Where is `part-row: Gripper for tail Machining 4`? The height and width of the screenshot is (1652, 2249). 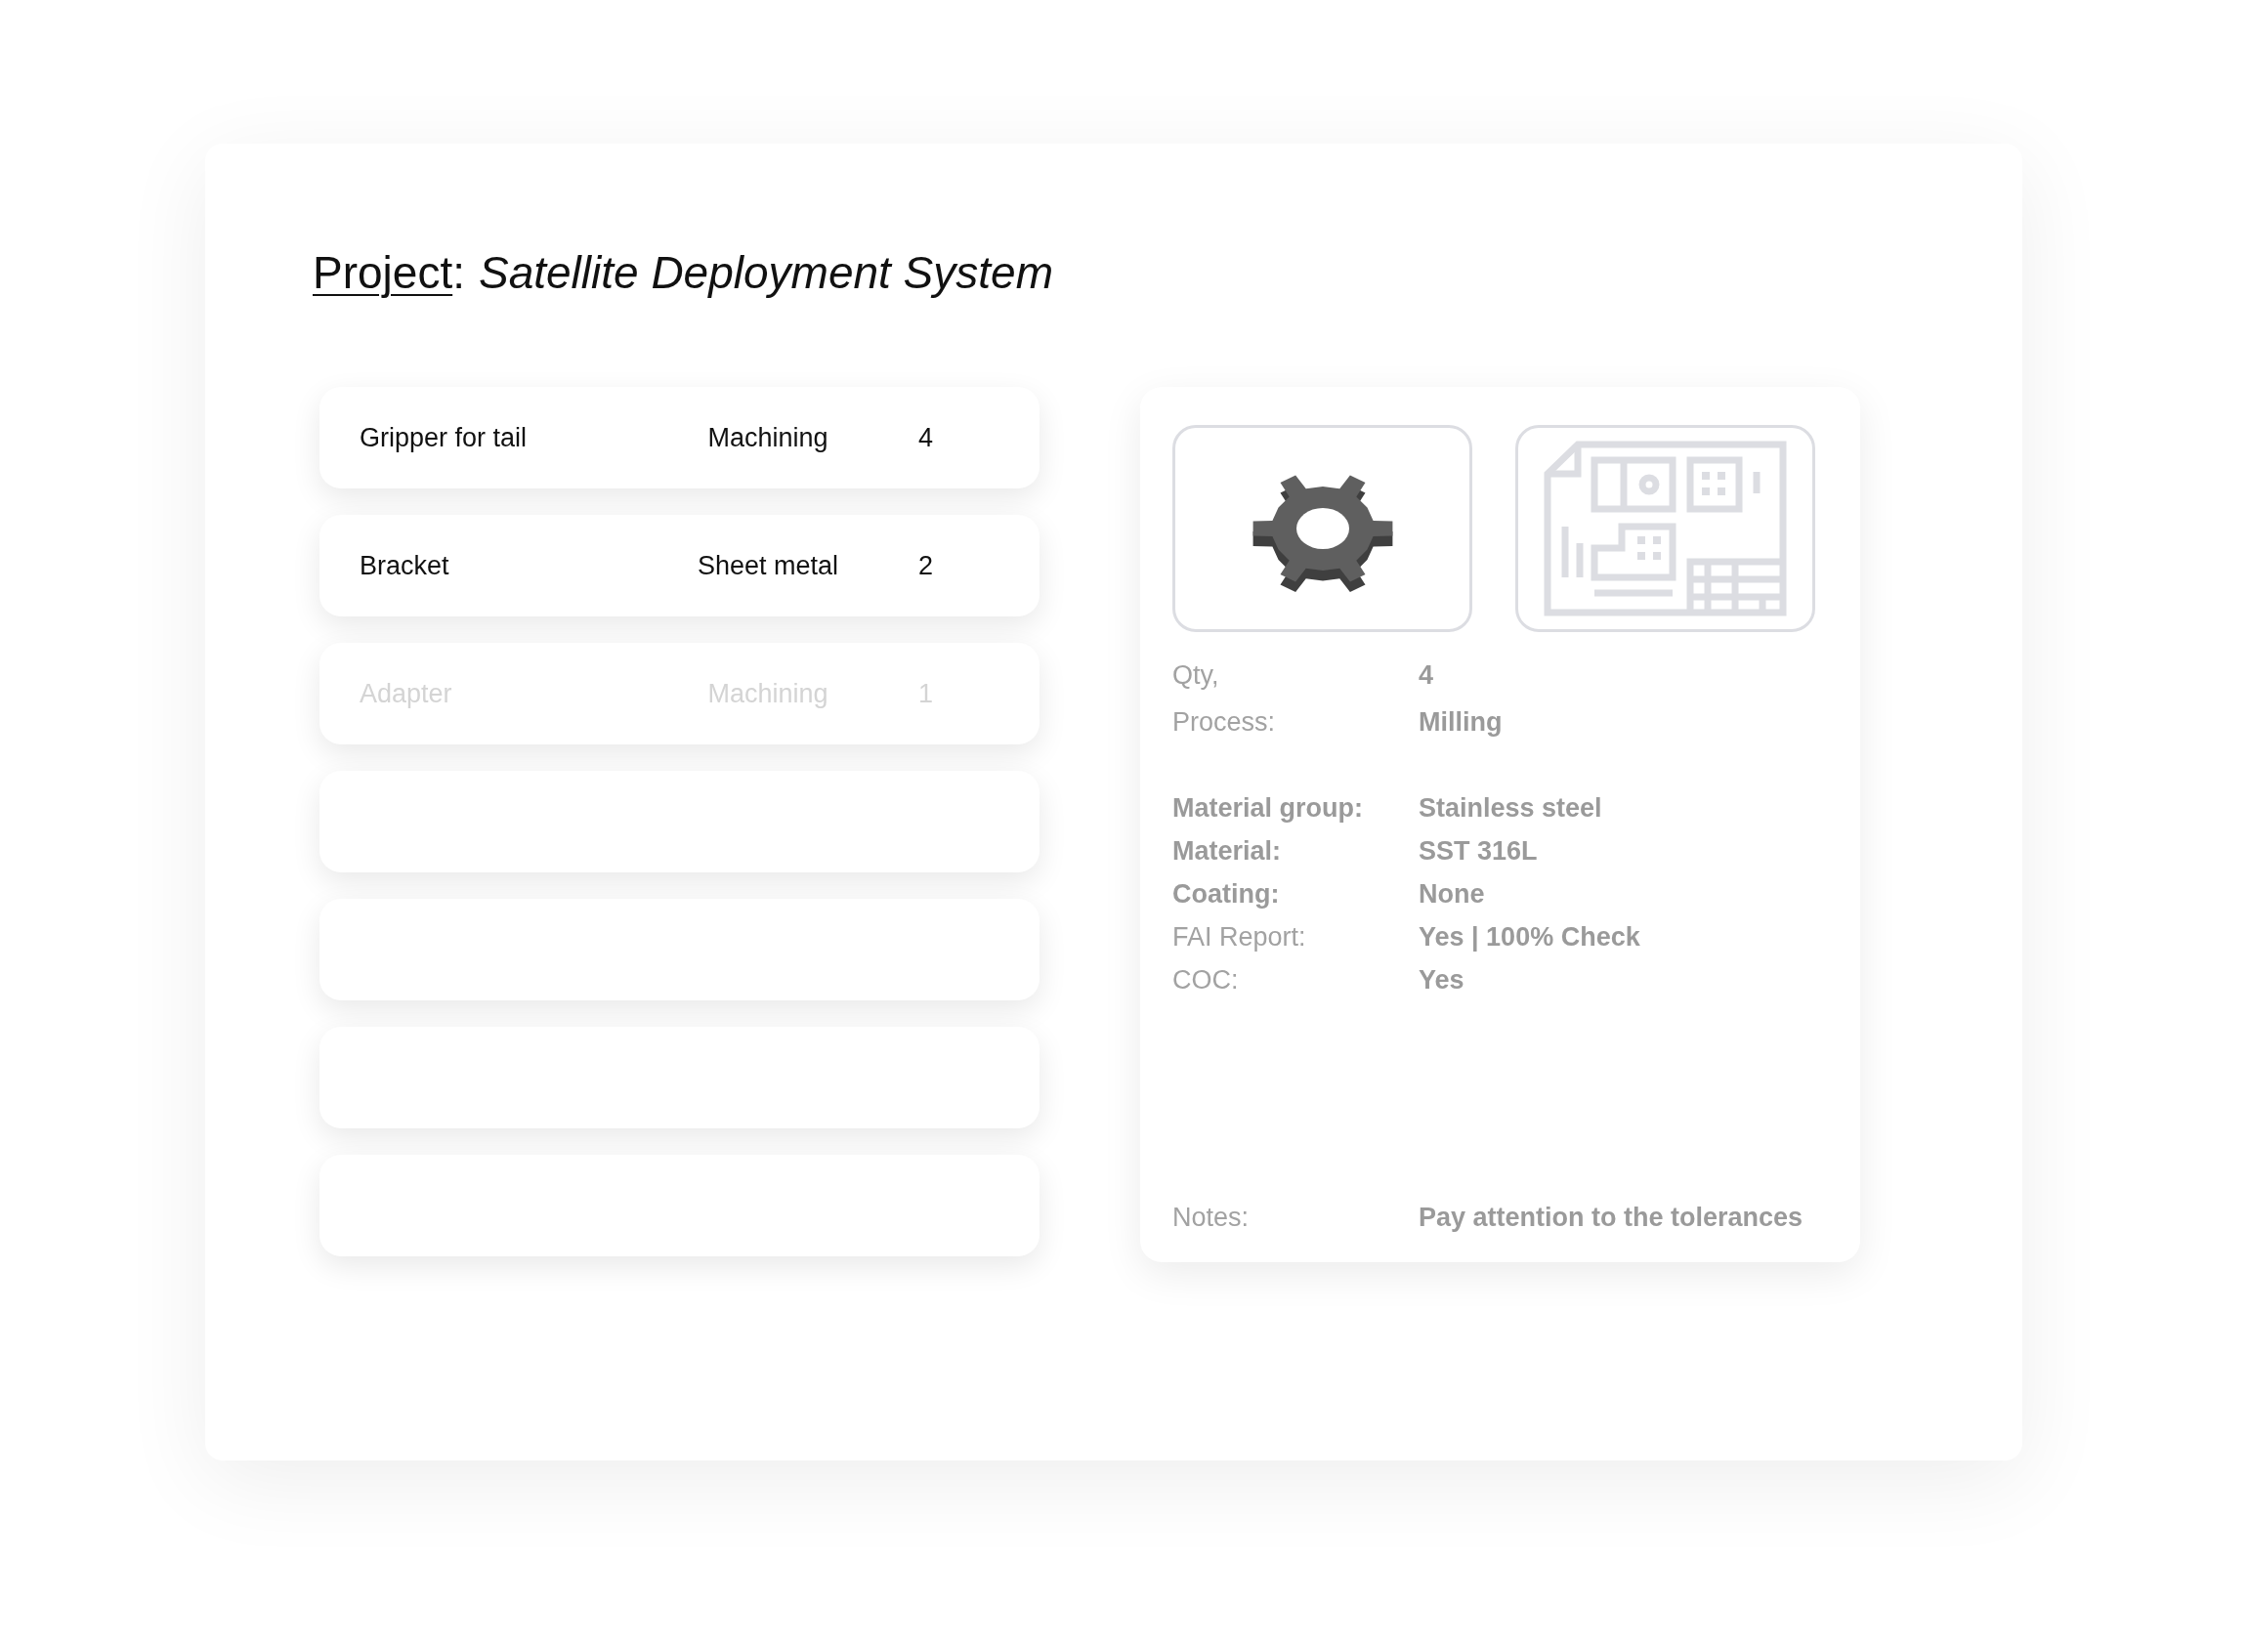
part-row: Gripper for tail Machining 4 is located at coordinates (679, 437).